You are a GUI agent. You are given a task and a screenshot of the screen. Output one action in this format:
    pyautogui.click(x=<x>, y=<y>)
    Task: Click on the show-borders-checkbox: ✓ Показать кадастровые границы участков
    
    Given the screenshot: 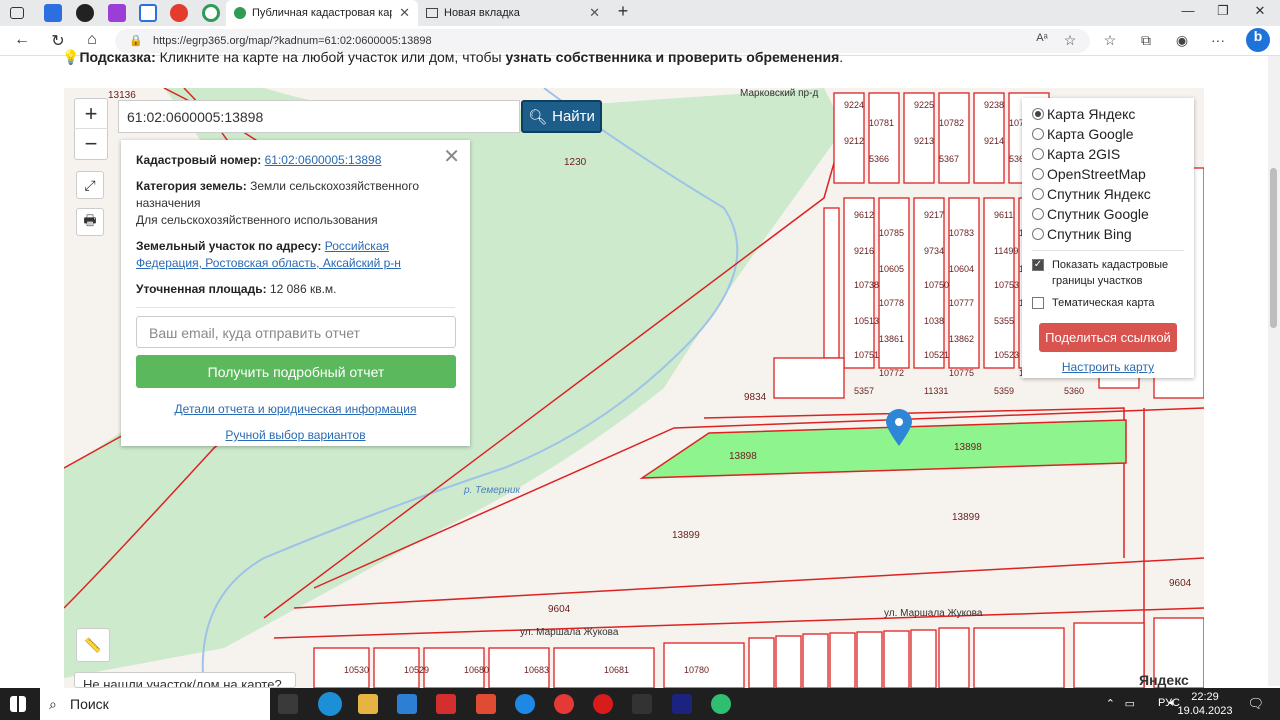 What is the action you would take?
    pyautogui.click(x=1108, y=273)
    